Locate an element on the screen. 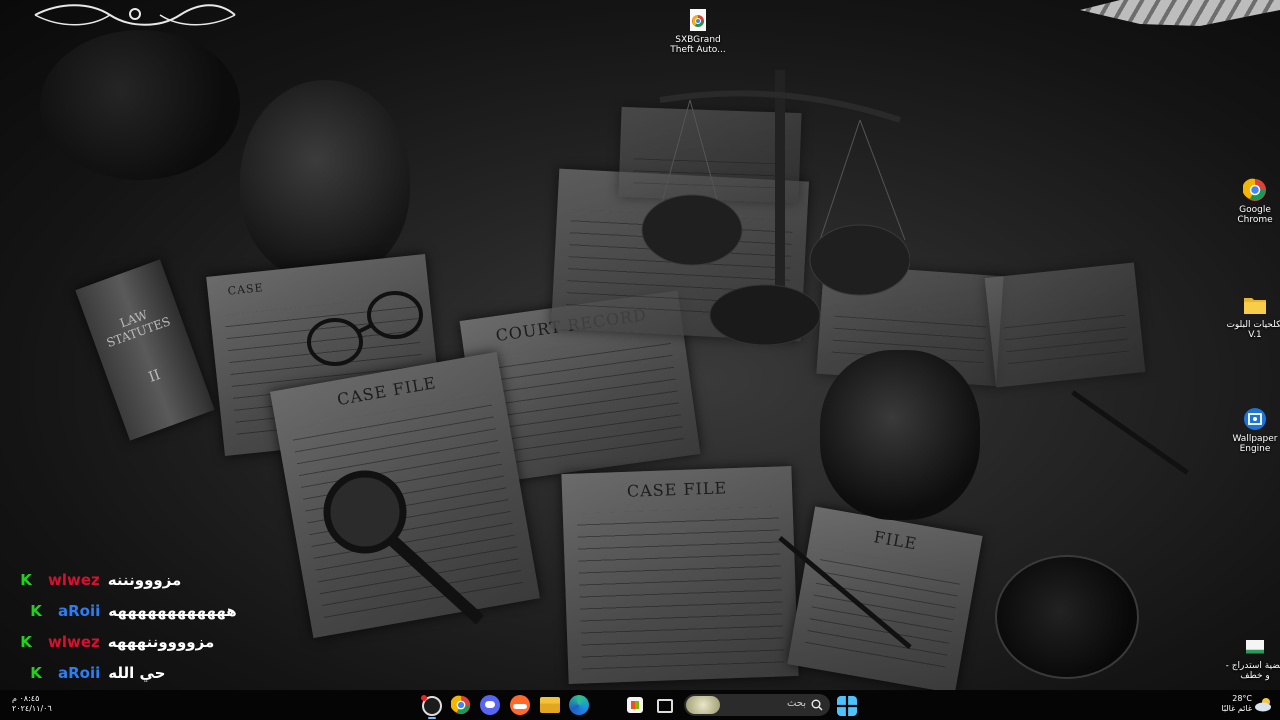 This screenshot has height=720, width=1280. wallpaper-engine-icon is located at coordinates (1255, 419).